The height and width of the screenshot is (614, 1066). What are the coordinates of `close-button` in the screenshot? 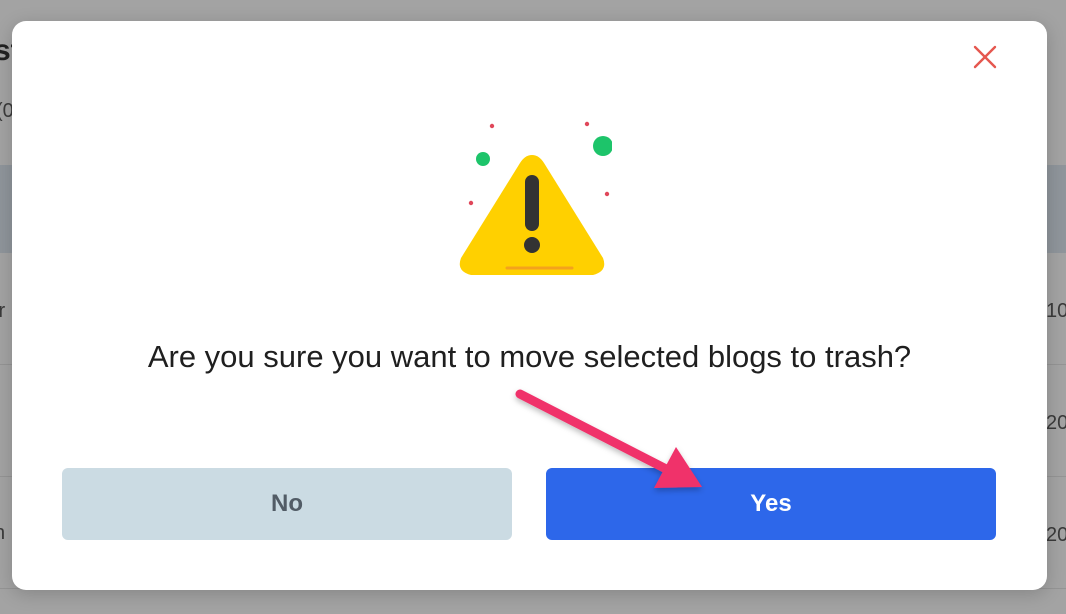 It's located at (985, 57).